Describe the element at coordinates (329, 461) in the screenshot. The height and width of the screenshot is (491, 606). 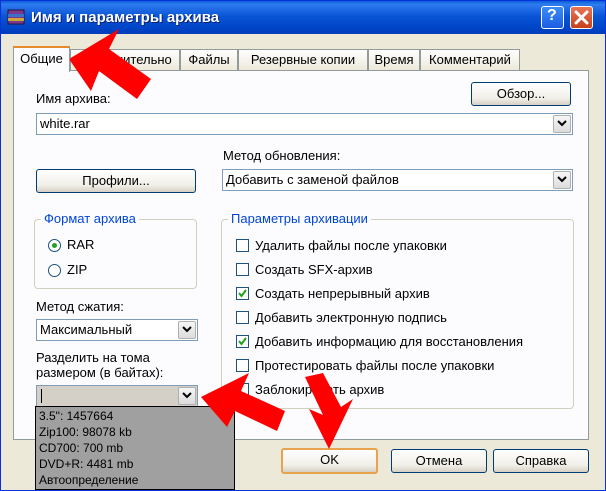
I see `ok-button: OK` at that location.